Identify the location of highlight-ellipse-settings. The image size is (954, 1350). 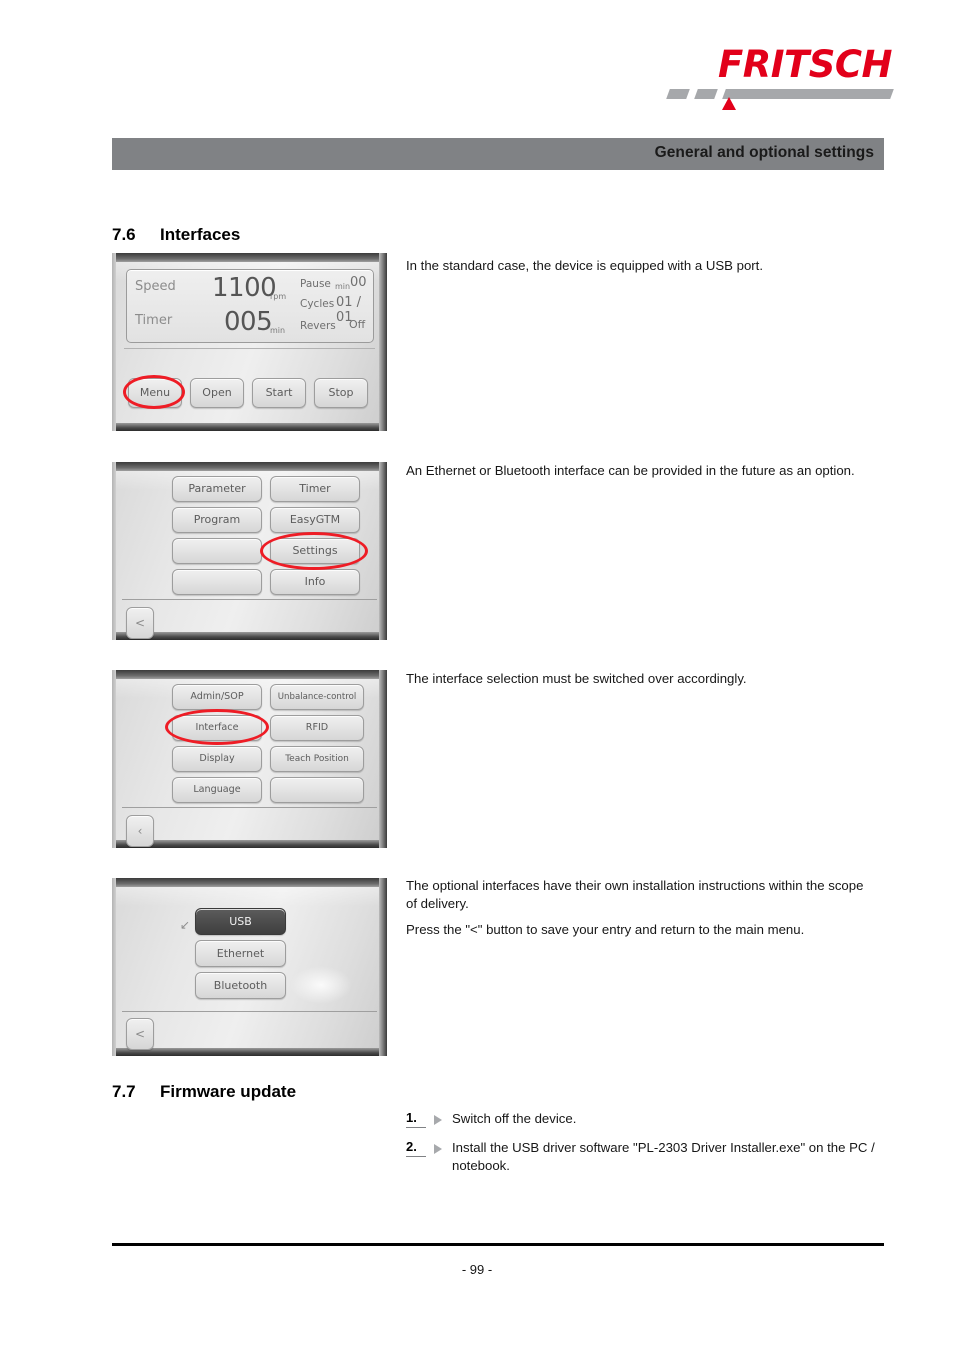
(314, 551).